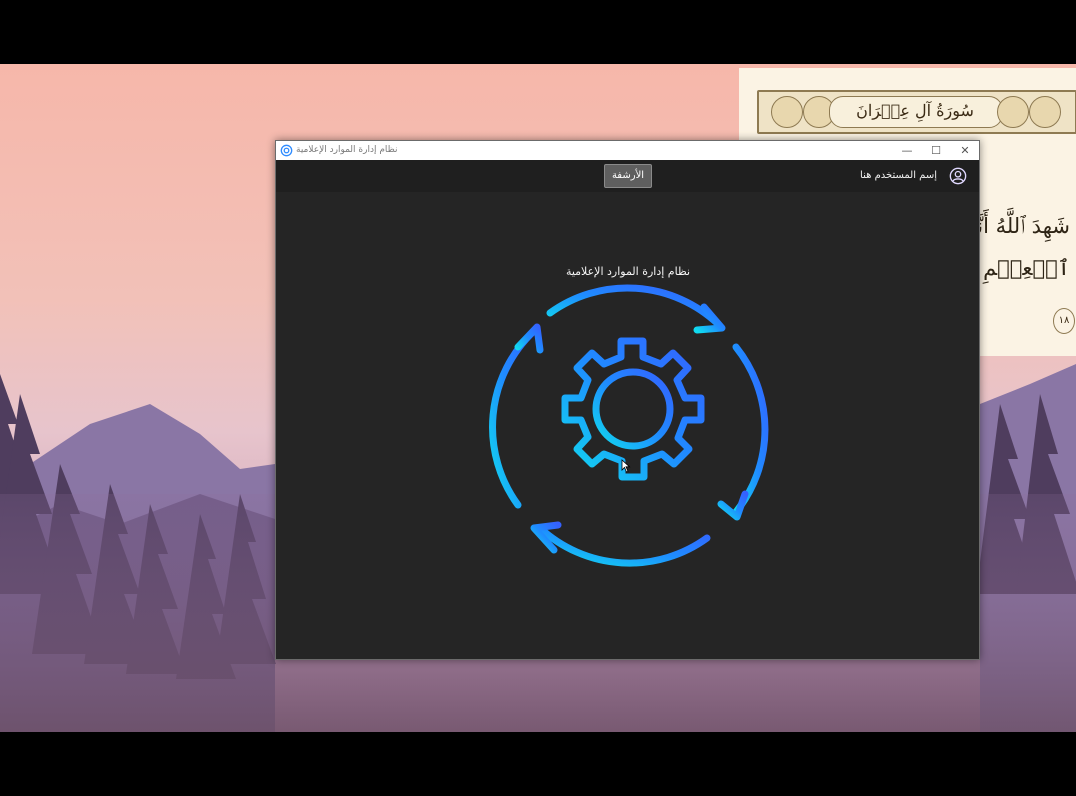 The image size is (1076, 796). Describe the element at coordinates (538, 764) in the screenshot. I see `letterbox-bottom` at that location.